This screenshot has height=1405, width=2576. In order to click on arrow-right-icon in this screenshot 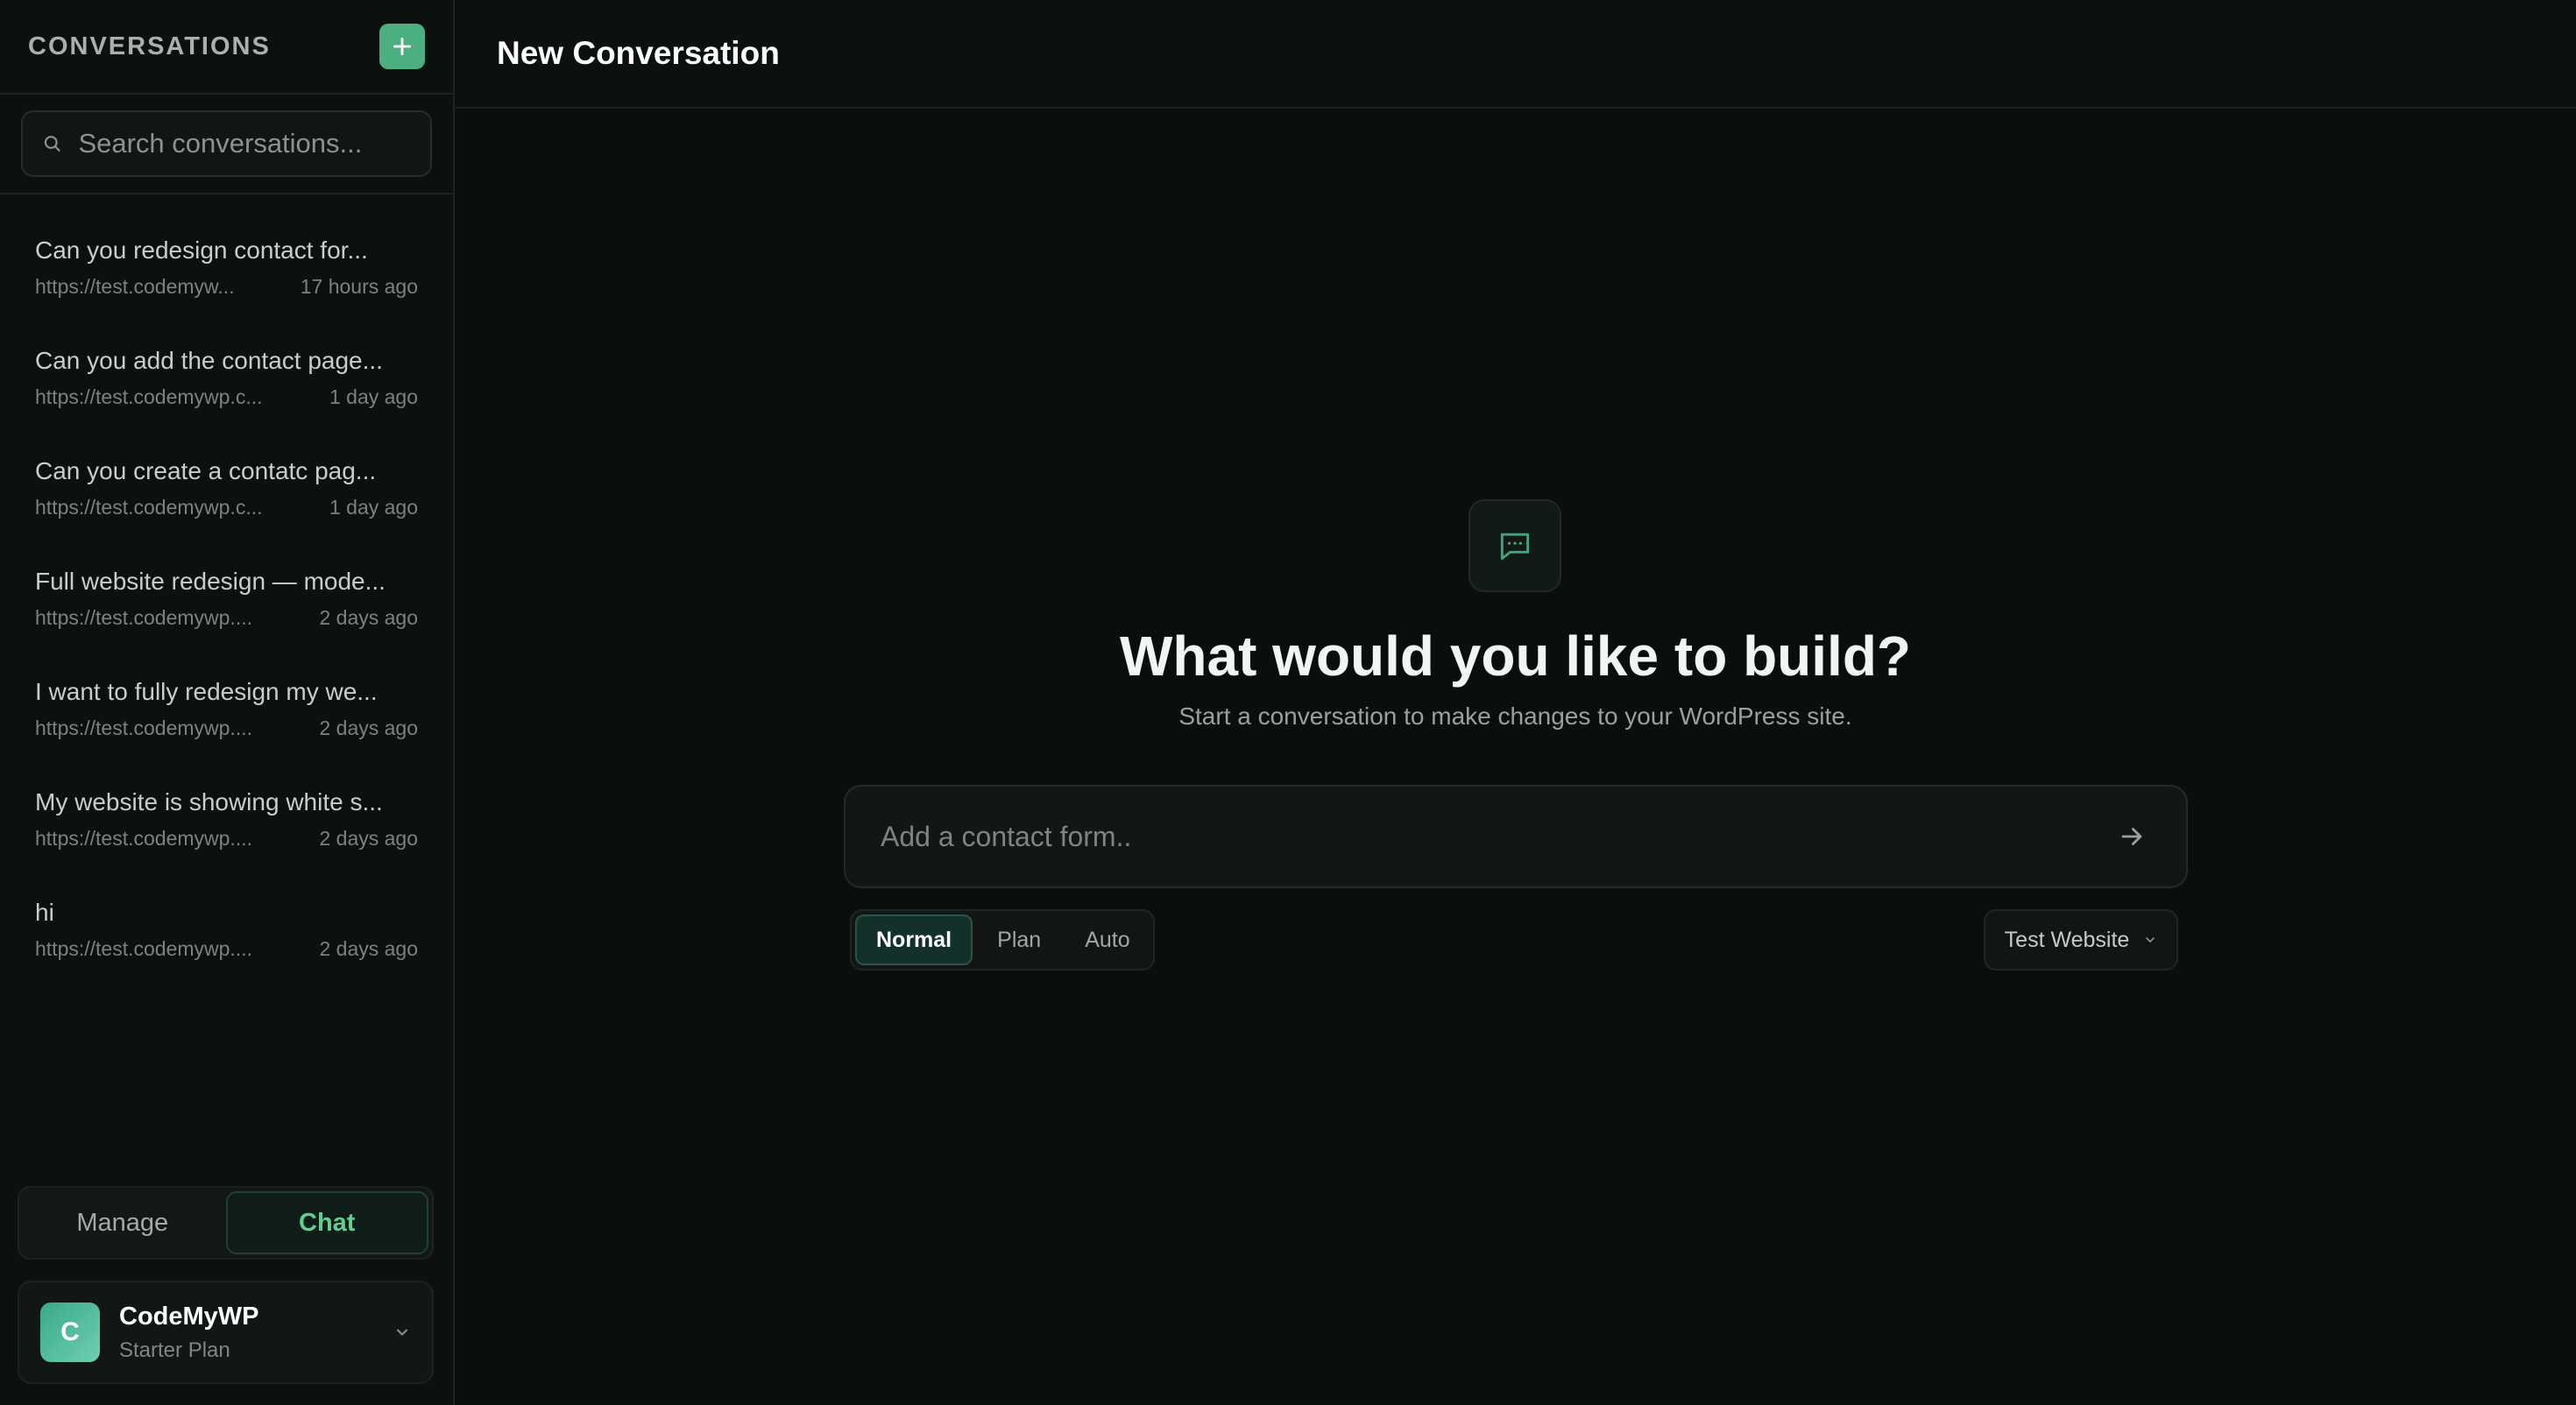, I will do `click(2131, 836)`.